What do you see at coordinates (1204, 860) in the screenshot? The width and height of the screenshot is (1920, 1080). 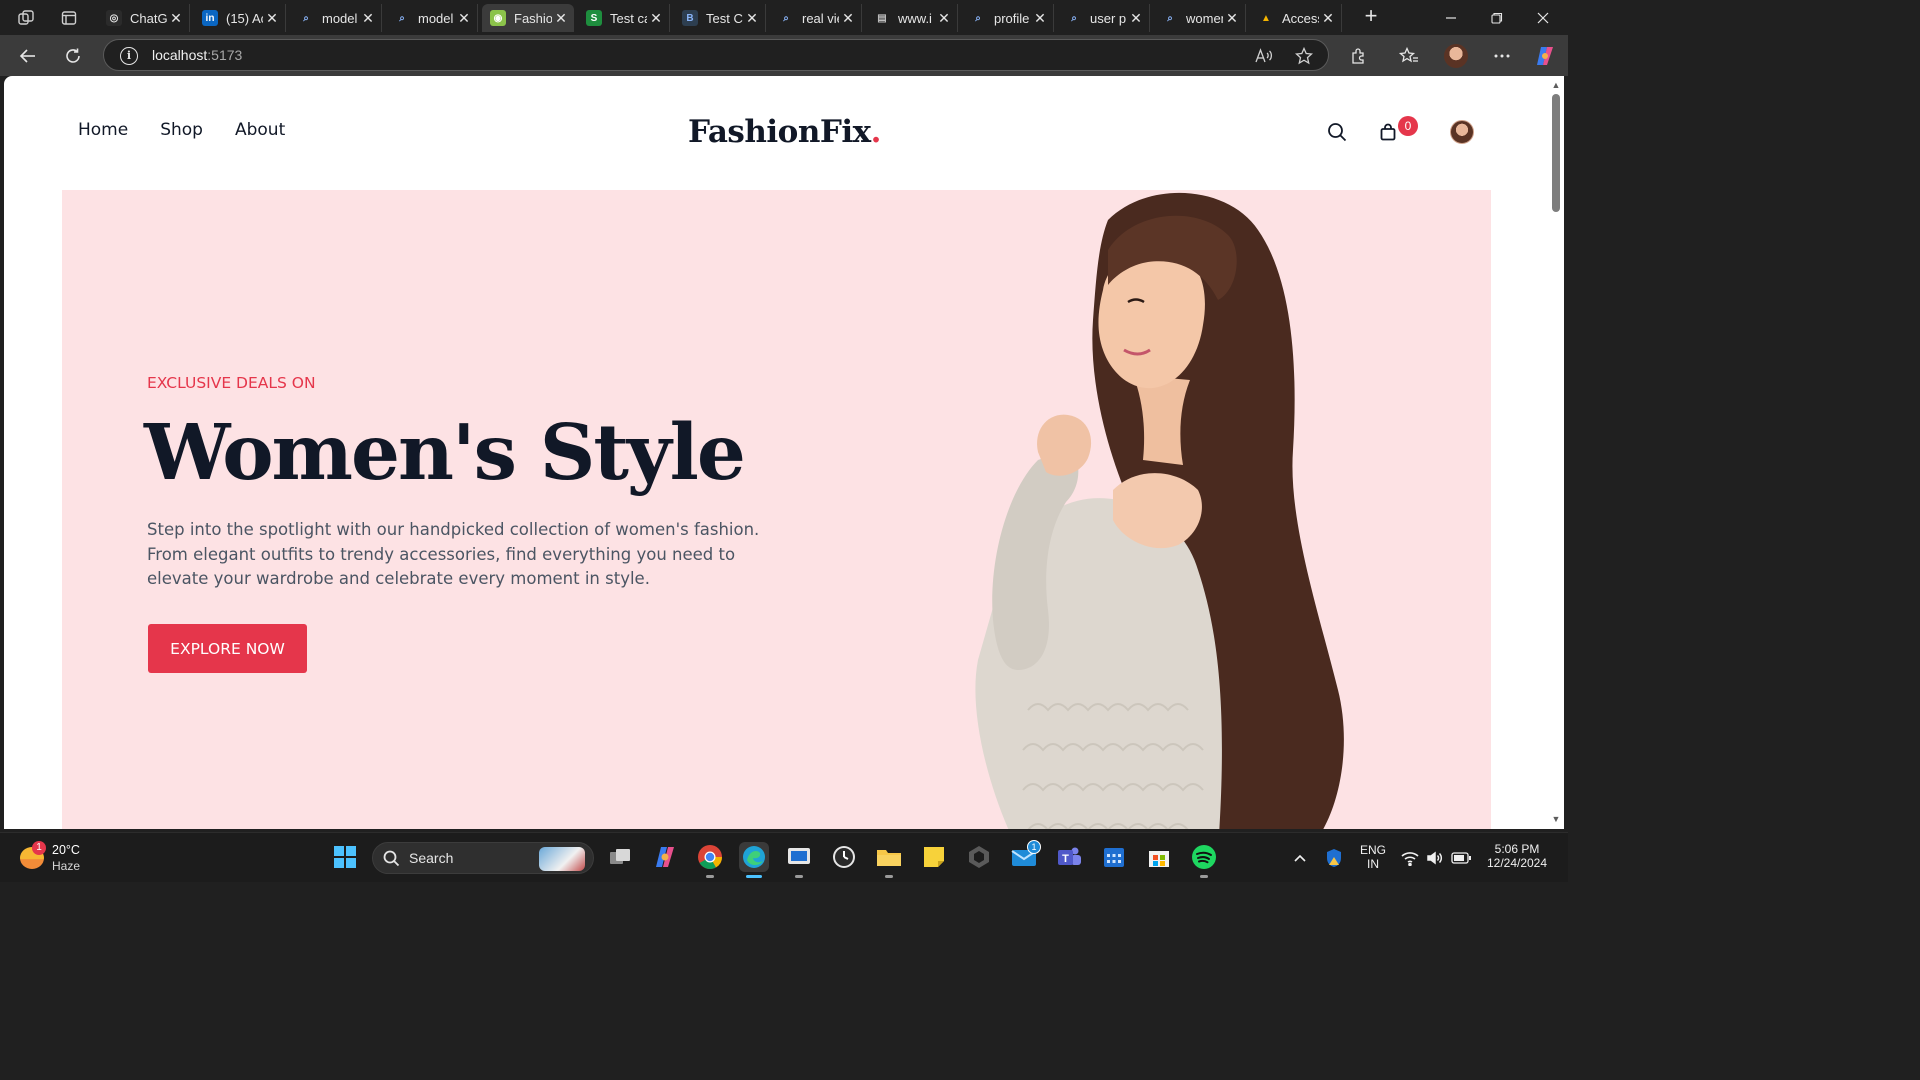 I see `spotify-icon` at bounding box center [1204, 860].